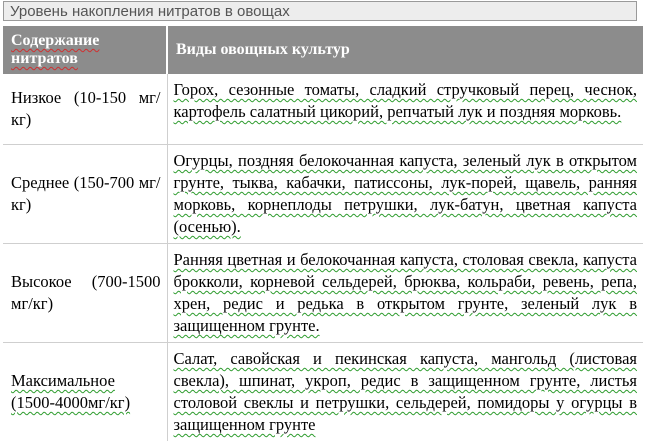  I want to click on table-header: Содержание нитратов Виды овощных культур, so click(323, 50).